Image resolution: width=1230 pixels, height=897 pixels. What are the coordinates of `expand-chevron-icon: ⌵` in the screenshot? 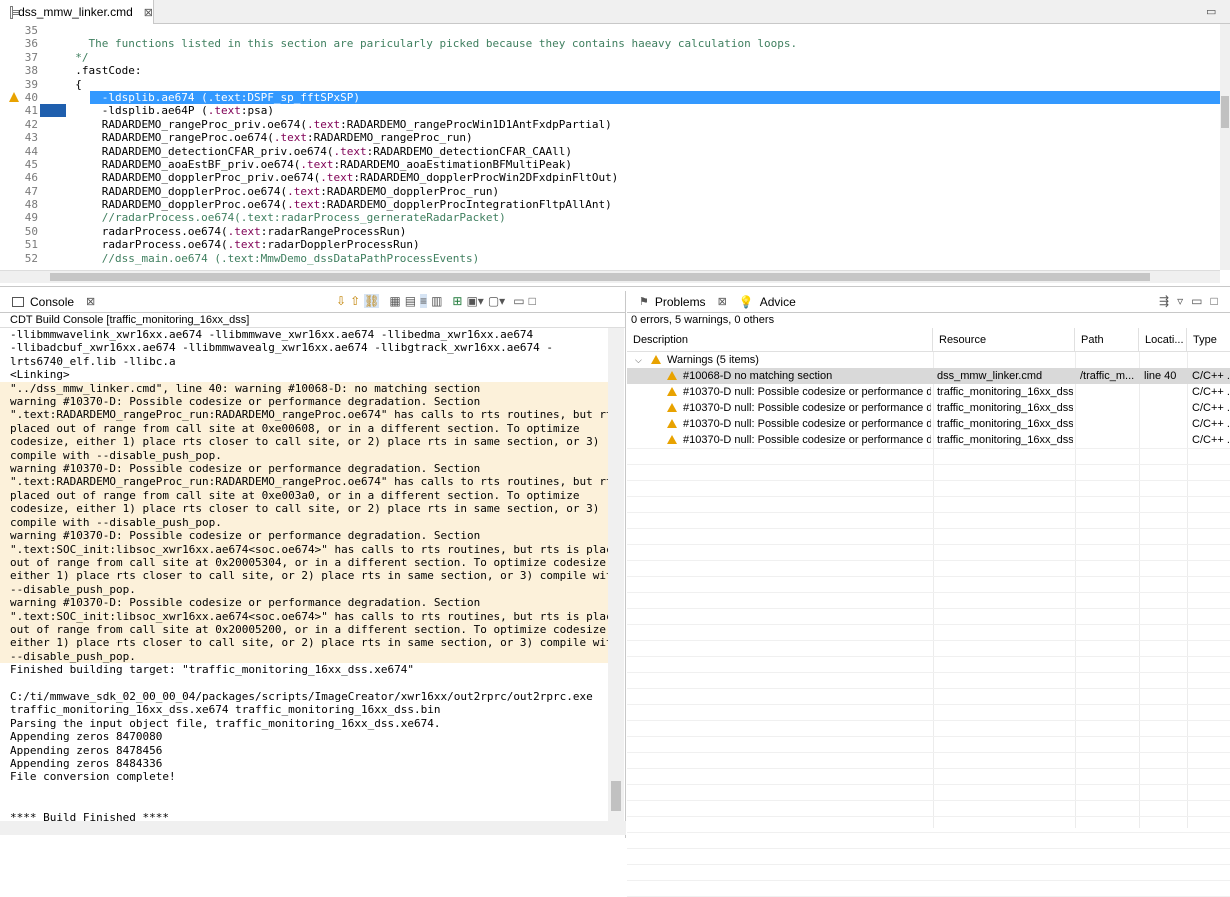 It's located at (638, 360).